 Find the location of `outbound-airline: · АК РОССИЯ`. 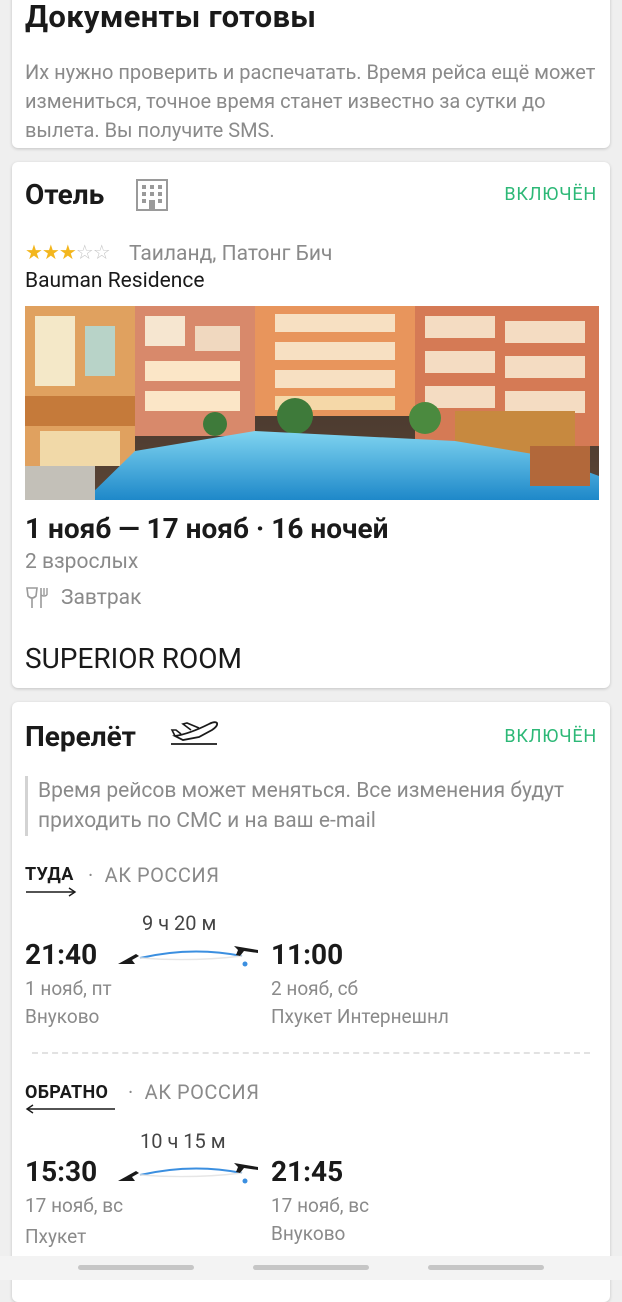

outbound-airline: · АК РОССИЯ is located at coordinates (154, 875).